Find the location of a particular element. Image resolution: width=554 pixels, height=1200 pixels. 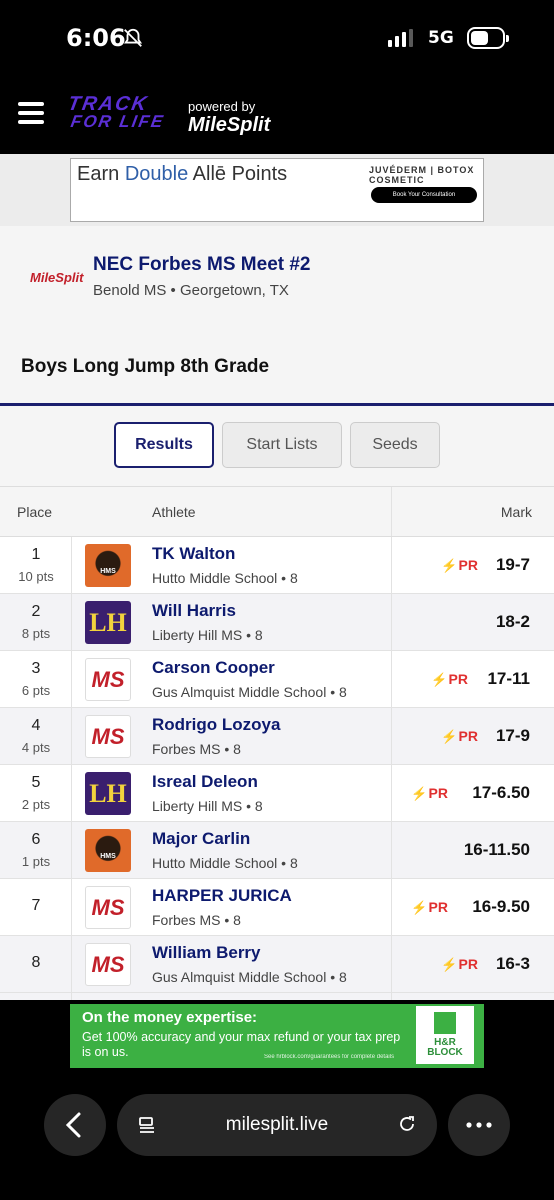

place-points: 4 pts is located at coordinates (36, 747).